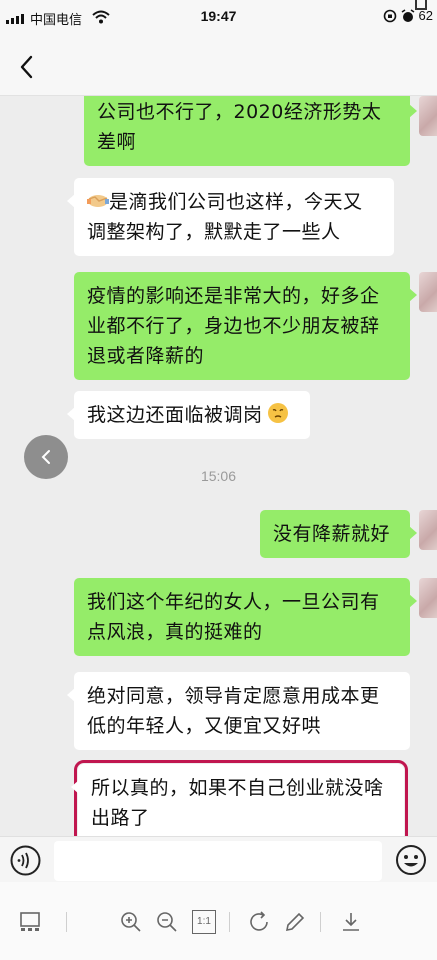  Describe the element at coordinates (214, 232) in the screenshot. I see `message-text-line: 调整架构了，默默走了一些人` at that location.